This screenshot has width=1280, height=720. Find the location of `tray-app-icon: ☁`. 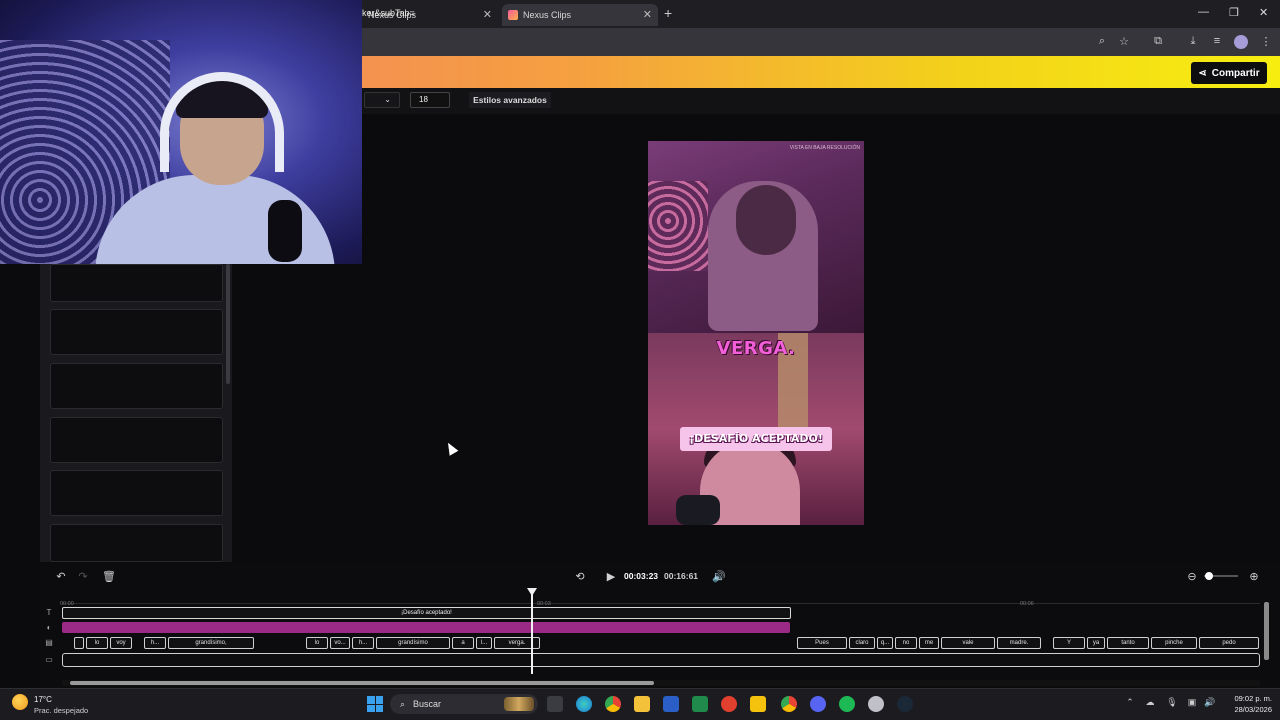

tray-app-icon: ☁ is located at coordinates (1150, 702).